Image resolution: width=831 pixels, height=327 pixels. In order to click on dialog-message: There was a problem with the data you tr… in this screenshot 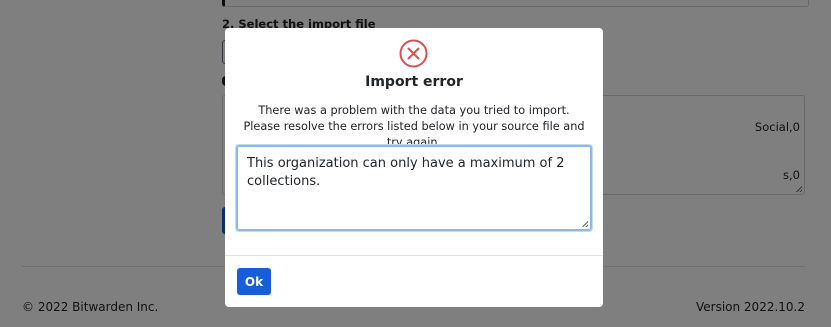, I will do `click(414, 126)`.